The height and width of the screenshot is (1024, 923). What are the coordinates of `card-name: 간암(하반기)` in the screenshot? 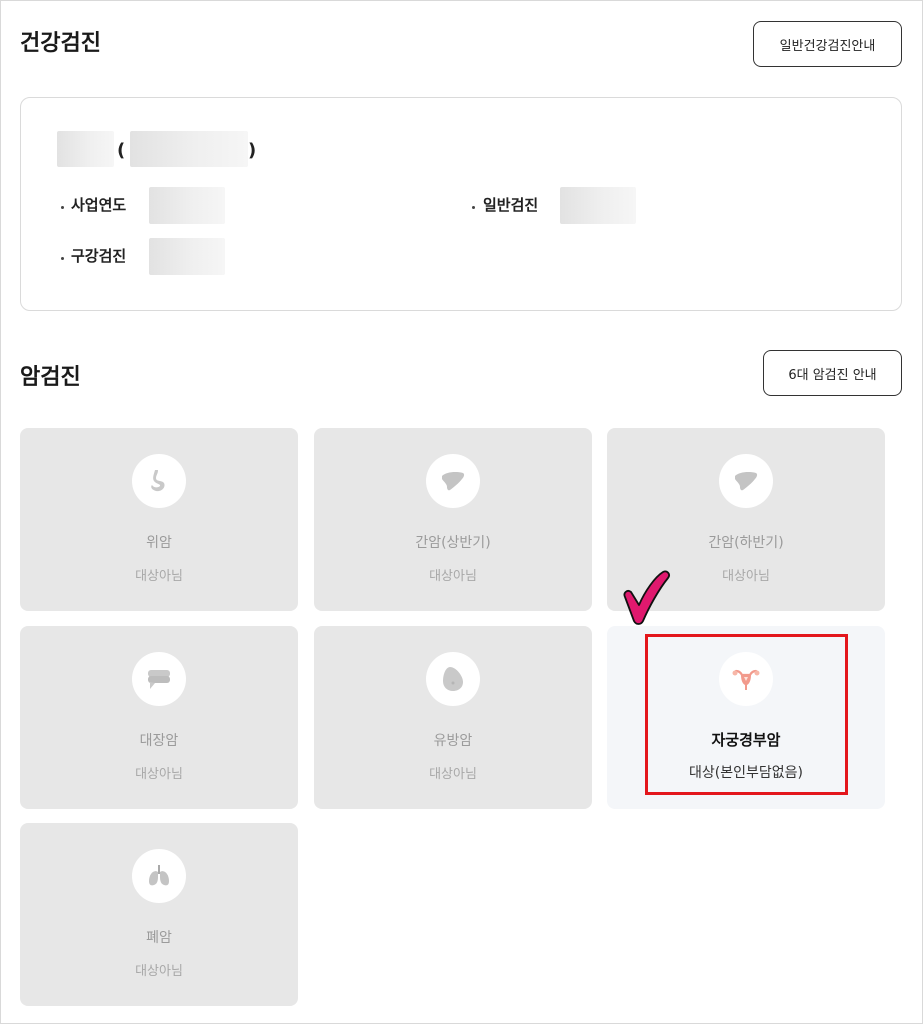 It's located at (746, 543).